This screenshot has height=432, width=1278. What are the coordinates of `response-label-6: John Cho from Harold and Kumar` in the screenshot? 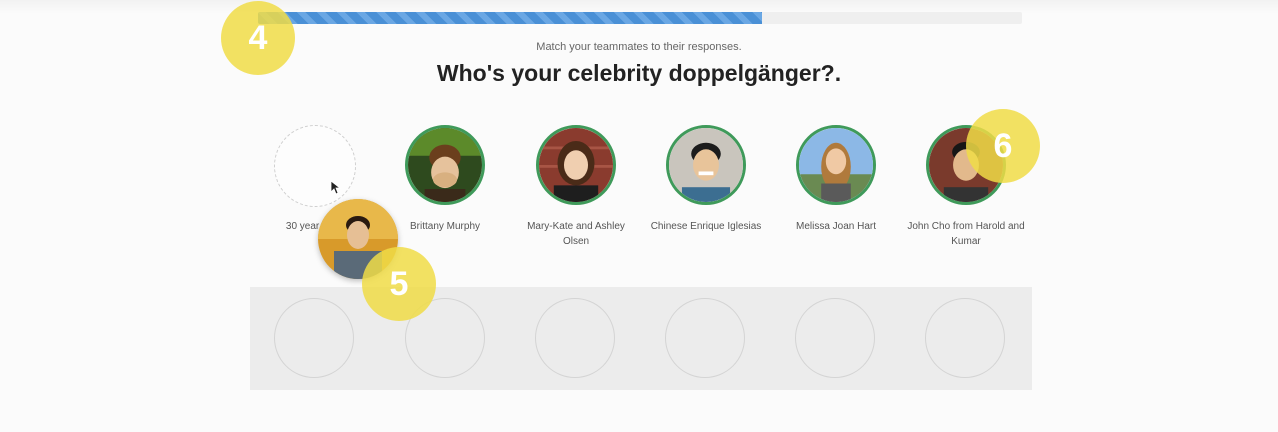 It's located at (966, 234).